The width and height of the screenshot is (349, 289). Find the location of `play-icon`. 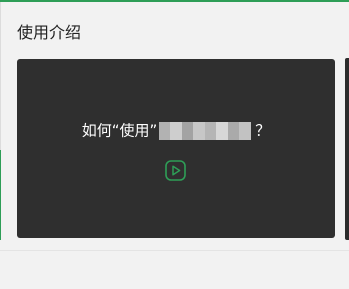

play-icon is located at coordinates (175, 170).